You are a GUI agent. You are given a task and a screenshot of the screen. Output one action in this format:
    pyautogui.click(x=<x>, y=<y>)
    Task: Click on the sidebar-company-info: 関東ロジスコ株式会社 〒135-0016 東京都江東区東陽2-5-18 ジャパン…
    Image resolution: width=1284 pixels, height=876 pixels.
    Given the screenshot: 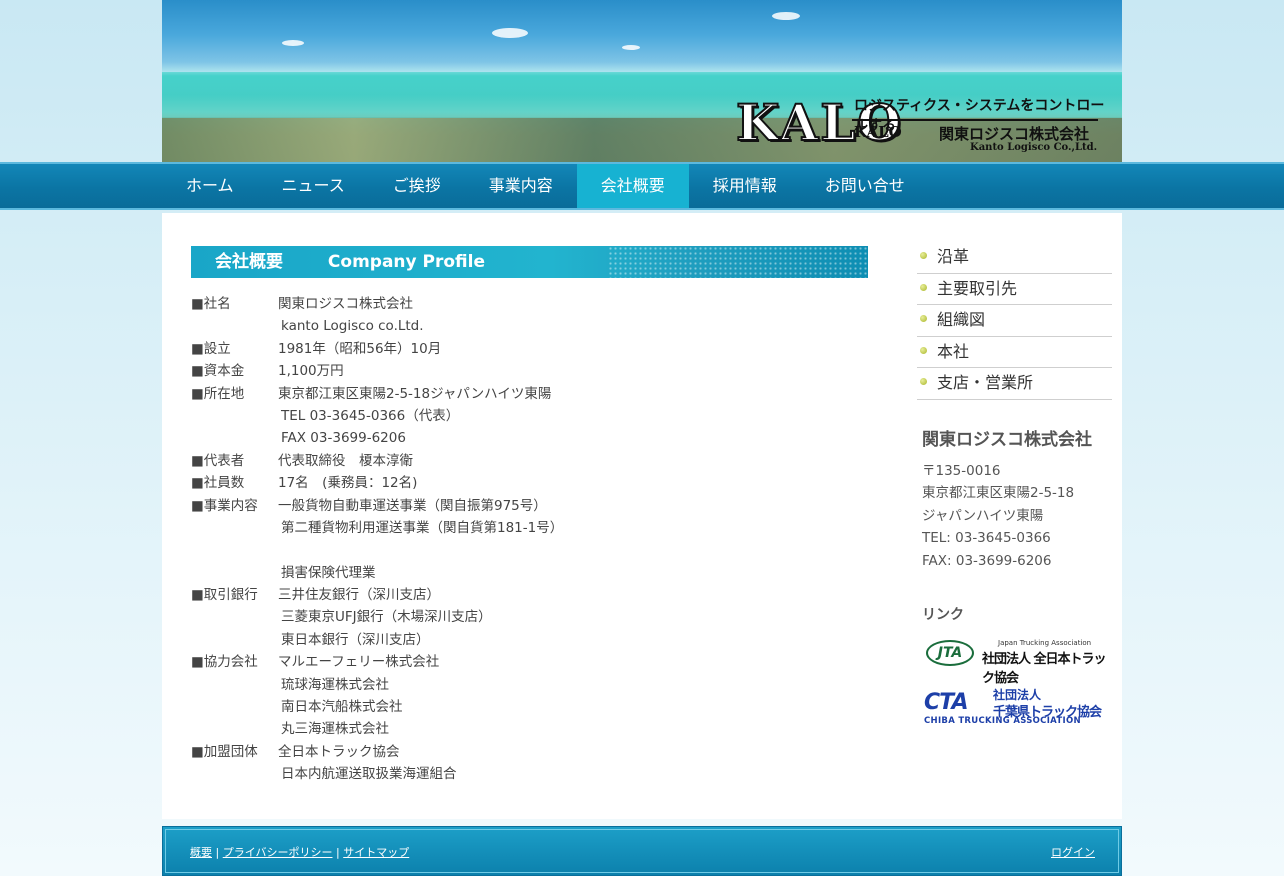 What is the action you would take?
    pyautogui.click(x=1017, y=498)
    